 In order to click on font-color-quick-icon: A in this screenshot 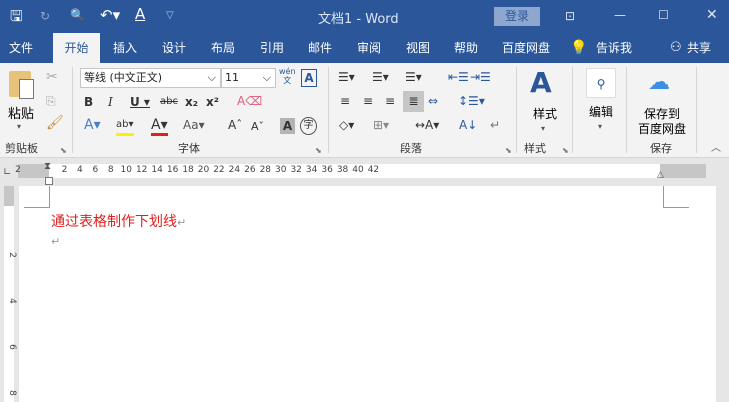, I will do `click(140, 14)`.